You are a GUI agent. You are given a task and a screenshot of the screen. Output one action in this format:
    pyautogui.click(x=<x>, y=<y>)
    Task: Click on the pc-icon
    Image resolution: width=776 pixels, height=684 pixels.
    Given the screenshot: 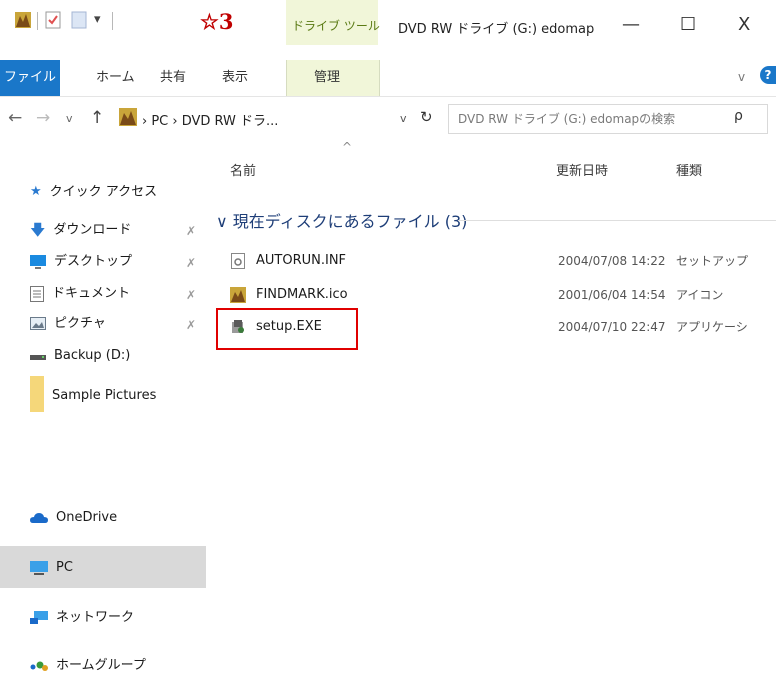 What is the action you would take?
    pyautogui.click(x=39, y=567)
    